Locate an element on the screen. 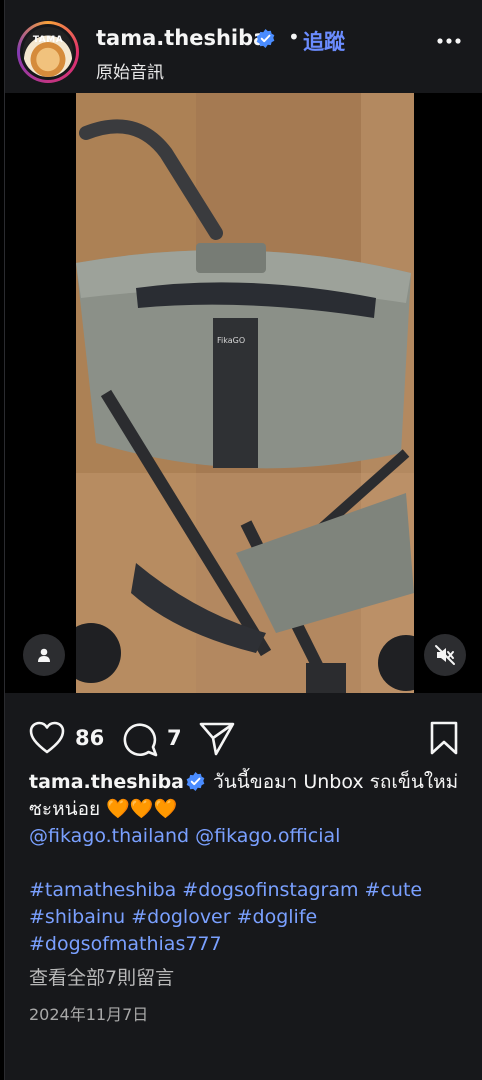 This screenshot has width=482, height=1080. heart-icon is located at coordinates (47, 738).